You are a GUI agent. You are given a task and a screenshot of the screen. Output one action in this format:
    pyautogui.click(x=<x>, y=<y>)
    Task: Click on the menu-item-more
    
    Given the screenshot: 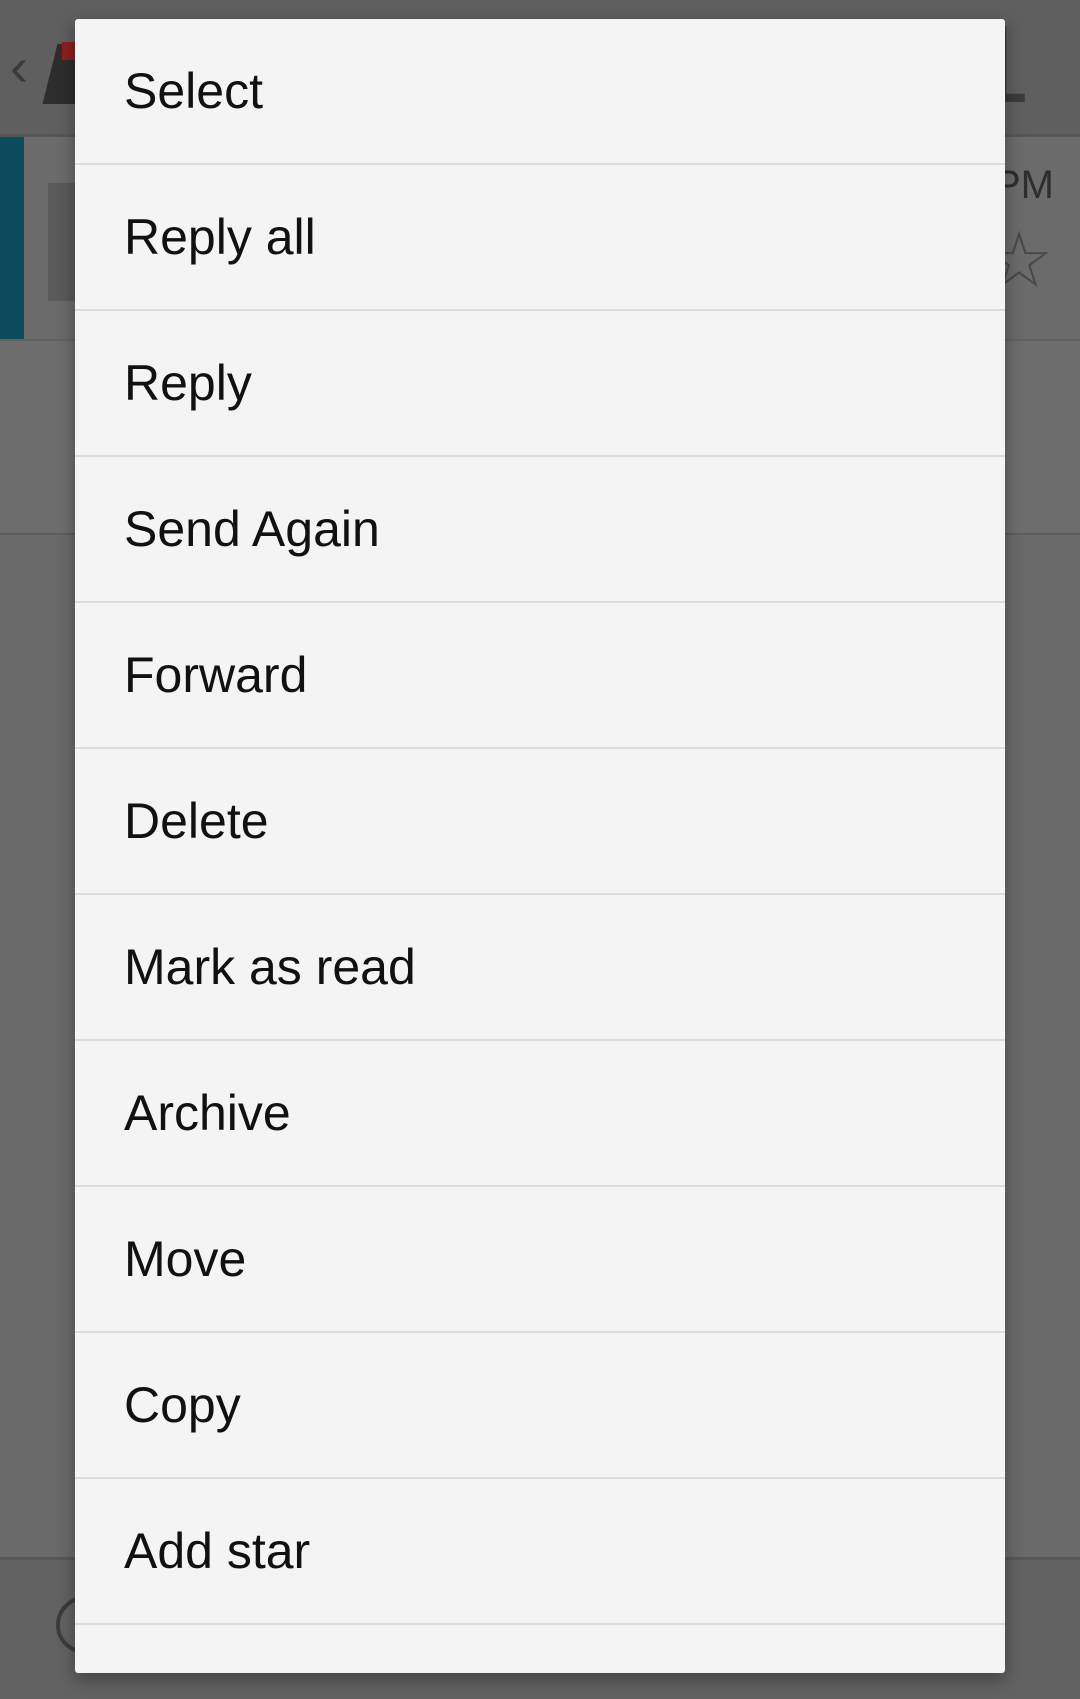 What is the action you would take?
    pyautogui.click(x=540, y=1649)
    